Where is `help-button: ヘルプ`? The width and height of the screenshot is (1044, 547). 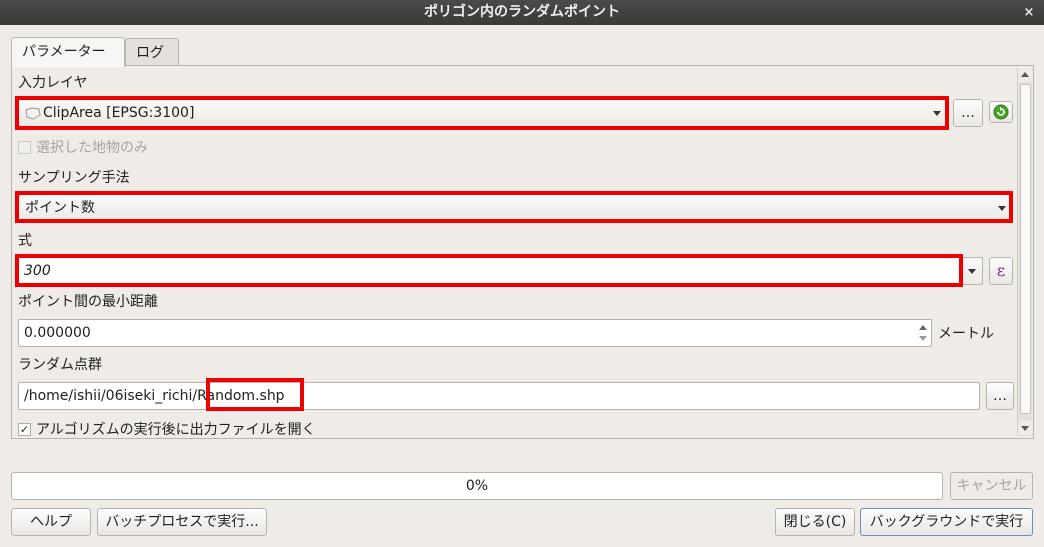 help-button: ヘルプ is located at coordinates (51, 522).